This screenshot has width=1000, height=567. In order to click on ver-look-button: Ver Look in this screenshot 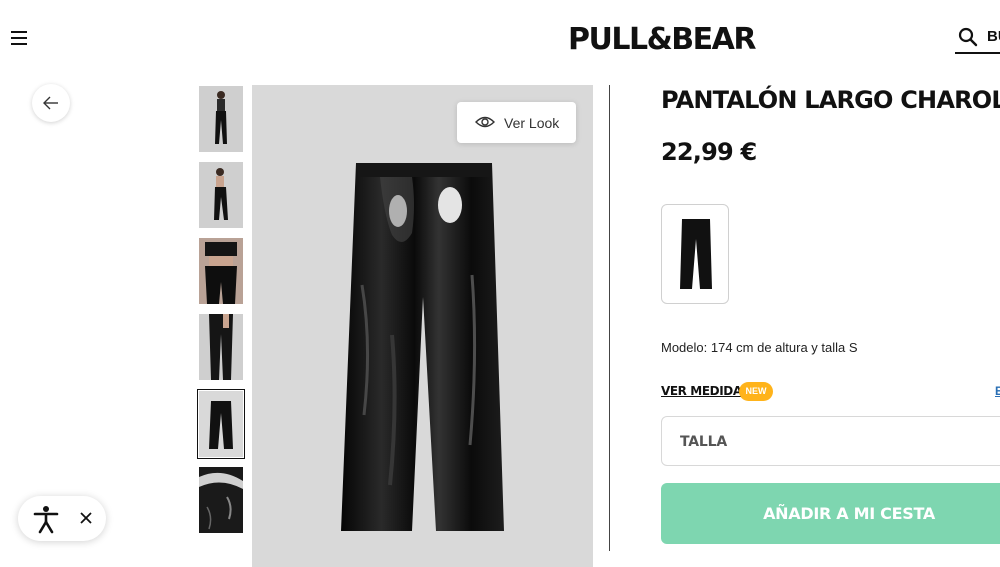, I will do `click(516, 122)`.